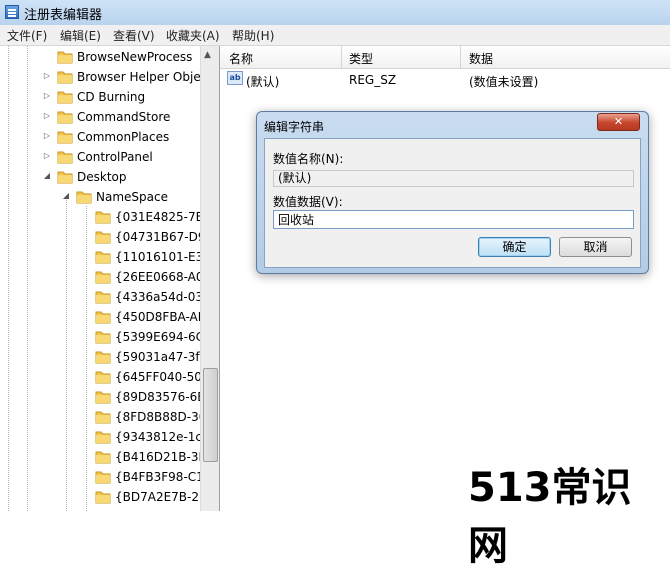 The width and height of the screenshot is (670, 571). Describe the element at coordinates (157, 457) in the screenshot. I see `tree-item-label: {B416D21B-3B` at that location.